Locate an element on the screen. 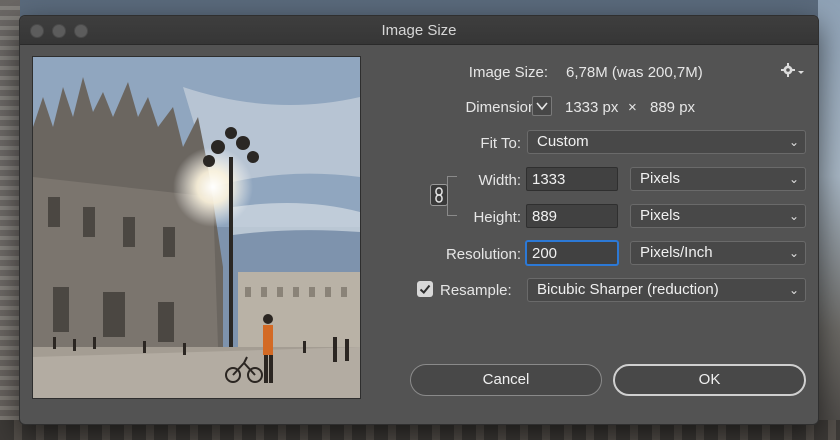  width-input: 1333 is located at coordinates (572, 179).